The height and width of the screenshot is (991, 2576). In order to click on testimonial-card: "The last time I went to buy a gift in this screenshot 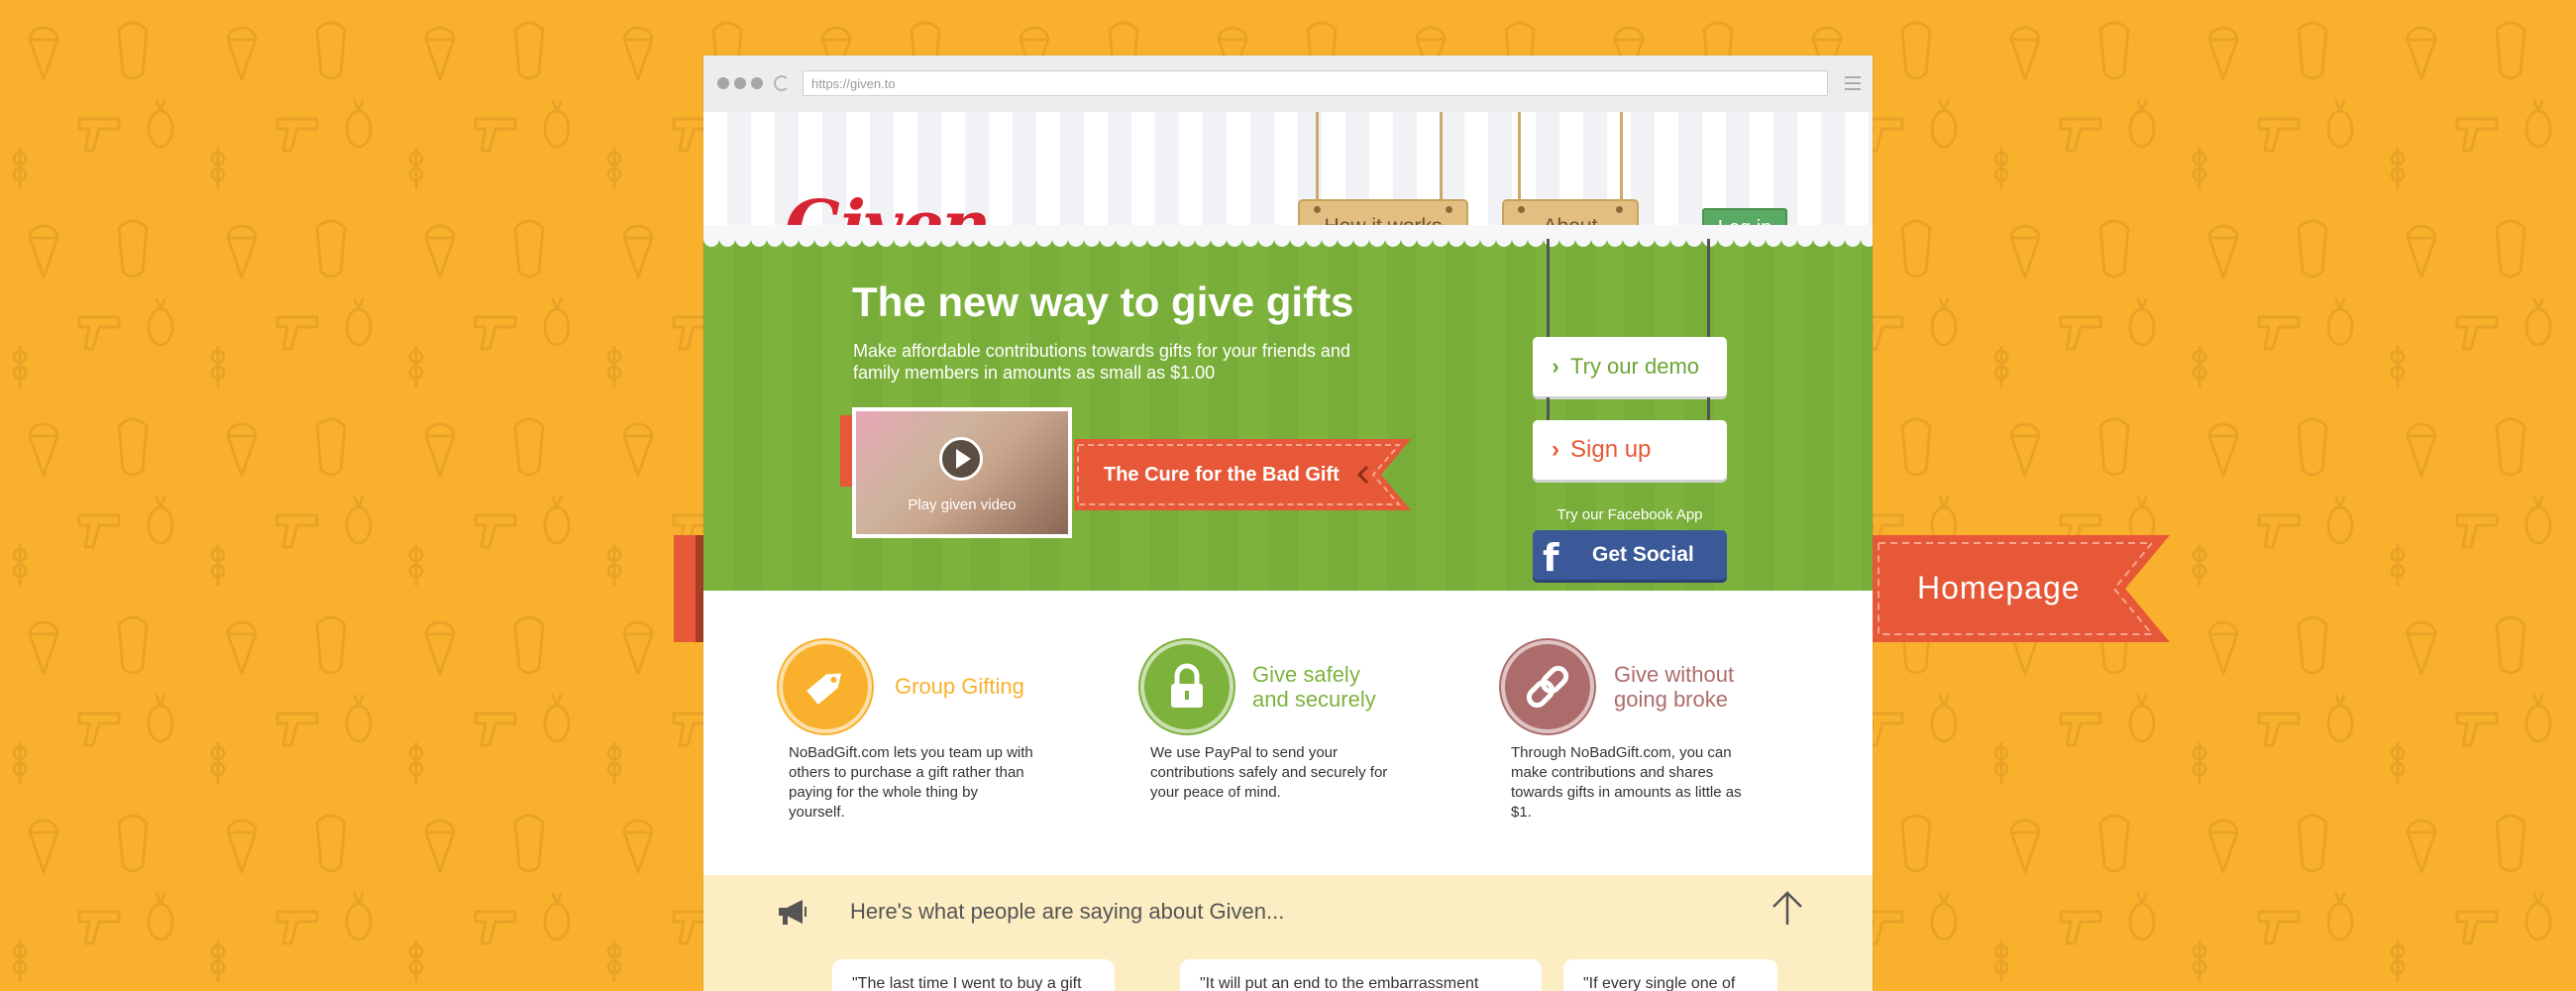, I will do `click(973, 975)`.